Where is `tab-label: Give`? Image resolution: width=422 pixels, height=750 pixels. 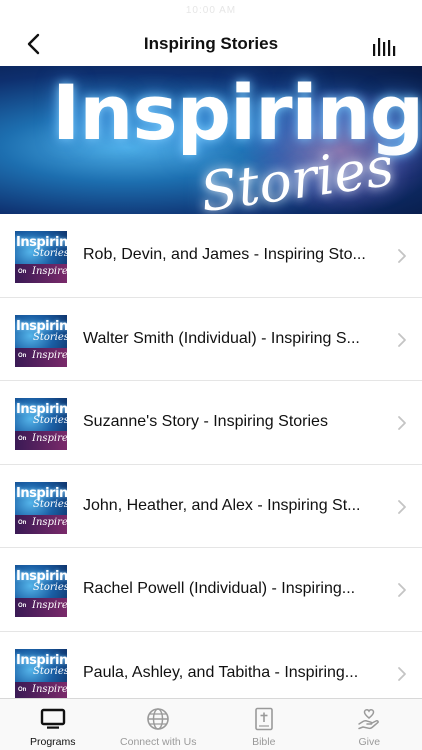
tab-label: Give is located at coordinates (369, 742).